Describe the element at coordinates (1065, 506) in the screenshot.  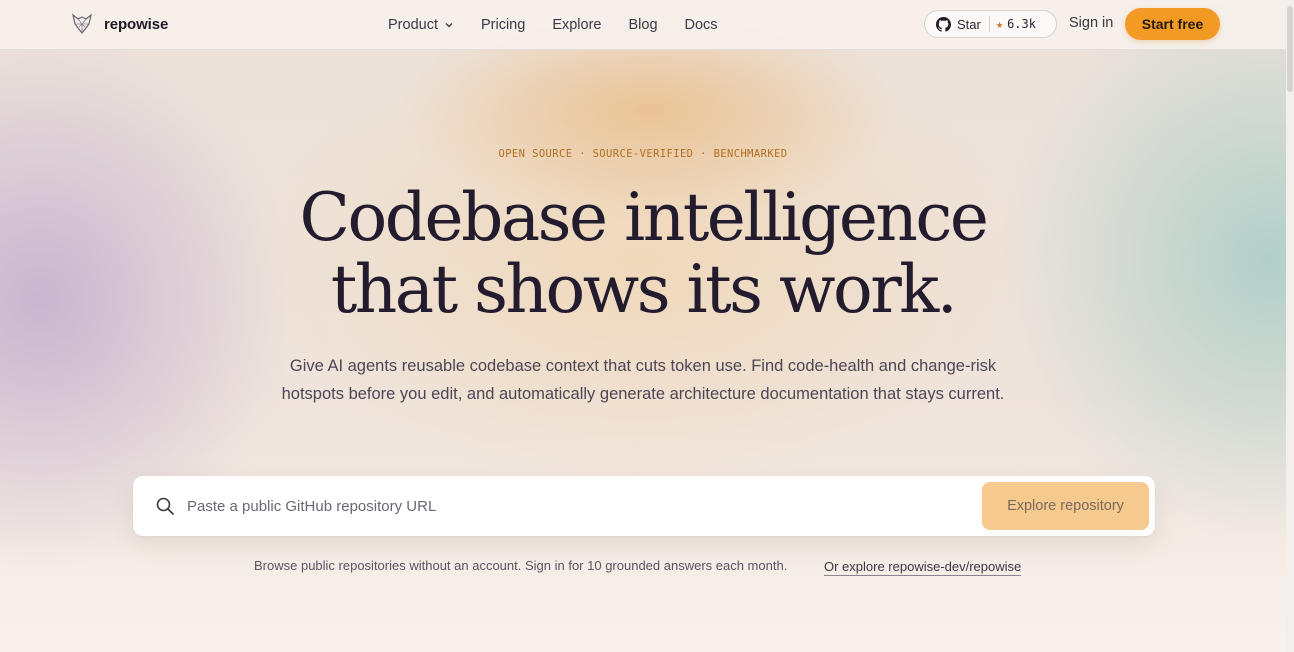
I see `explore-repository-button: Explore repository` at that location.